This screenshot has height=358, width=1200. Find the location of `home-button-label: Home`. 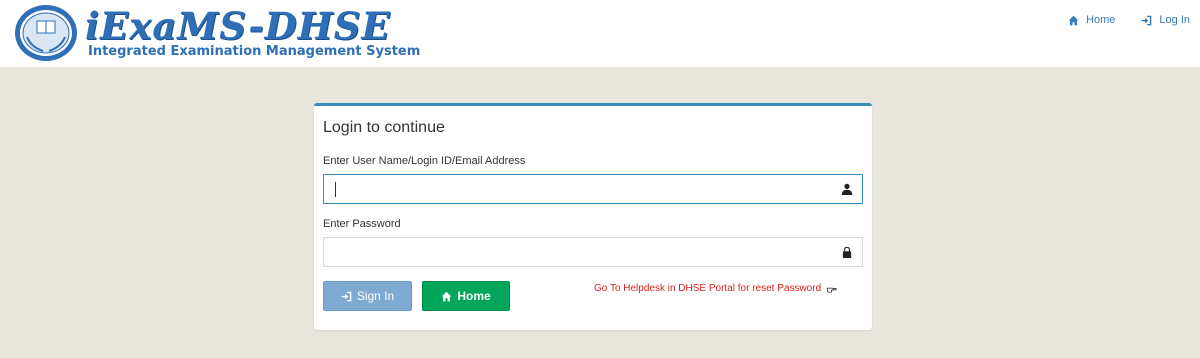

home-button-label: Home is located at coordinates (474, 296).